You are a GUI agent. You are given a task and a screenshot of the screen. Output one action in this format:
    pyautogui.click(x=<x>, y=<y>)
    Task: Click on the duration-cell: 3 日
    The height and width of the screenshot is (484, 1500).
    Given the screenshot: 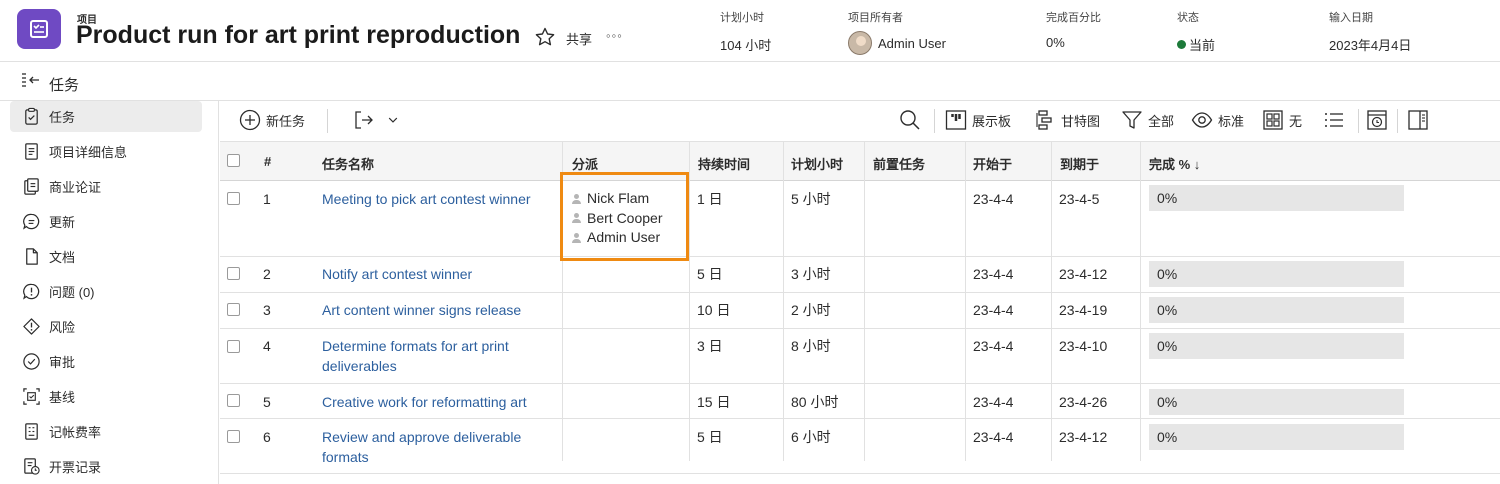 What is the action you would take?
    pyautogui.click(x=710, y=346)
    